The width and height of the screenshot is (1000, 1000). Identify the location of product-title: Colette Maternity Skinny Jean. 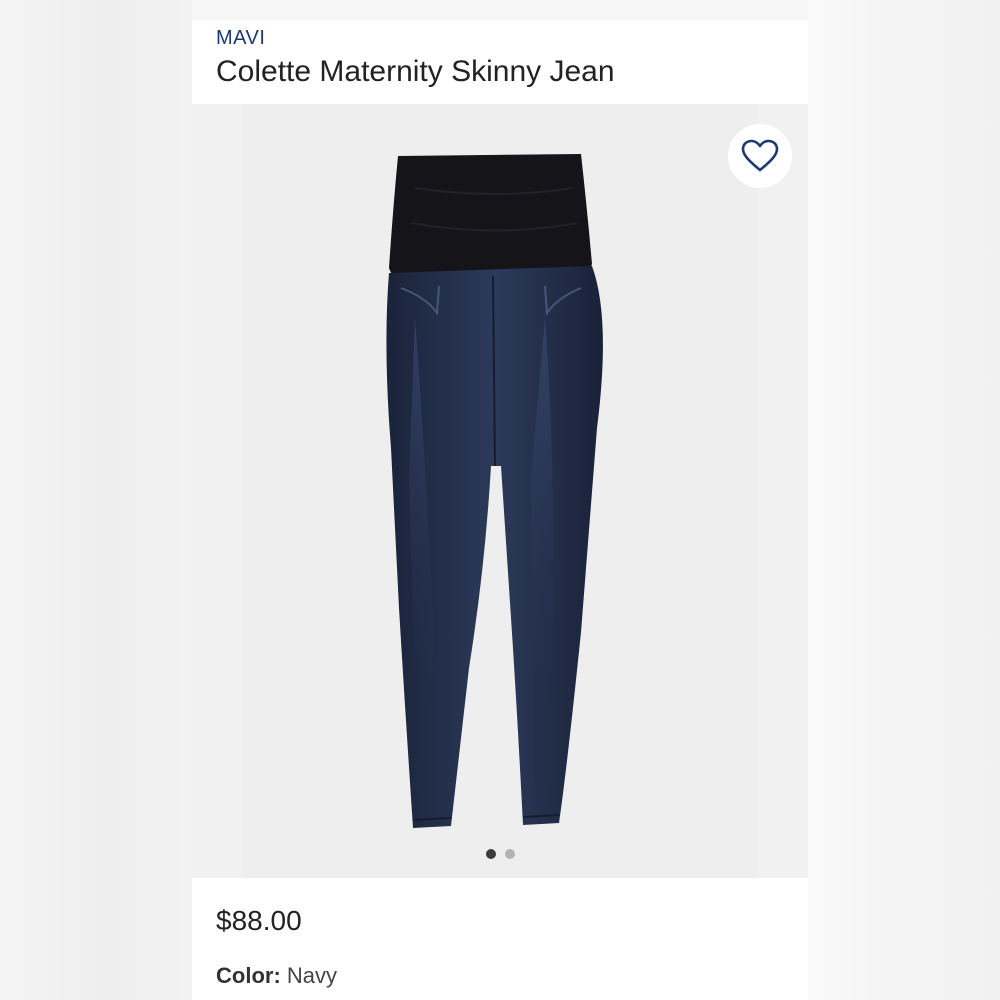
(415, 71).